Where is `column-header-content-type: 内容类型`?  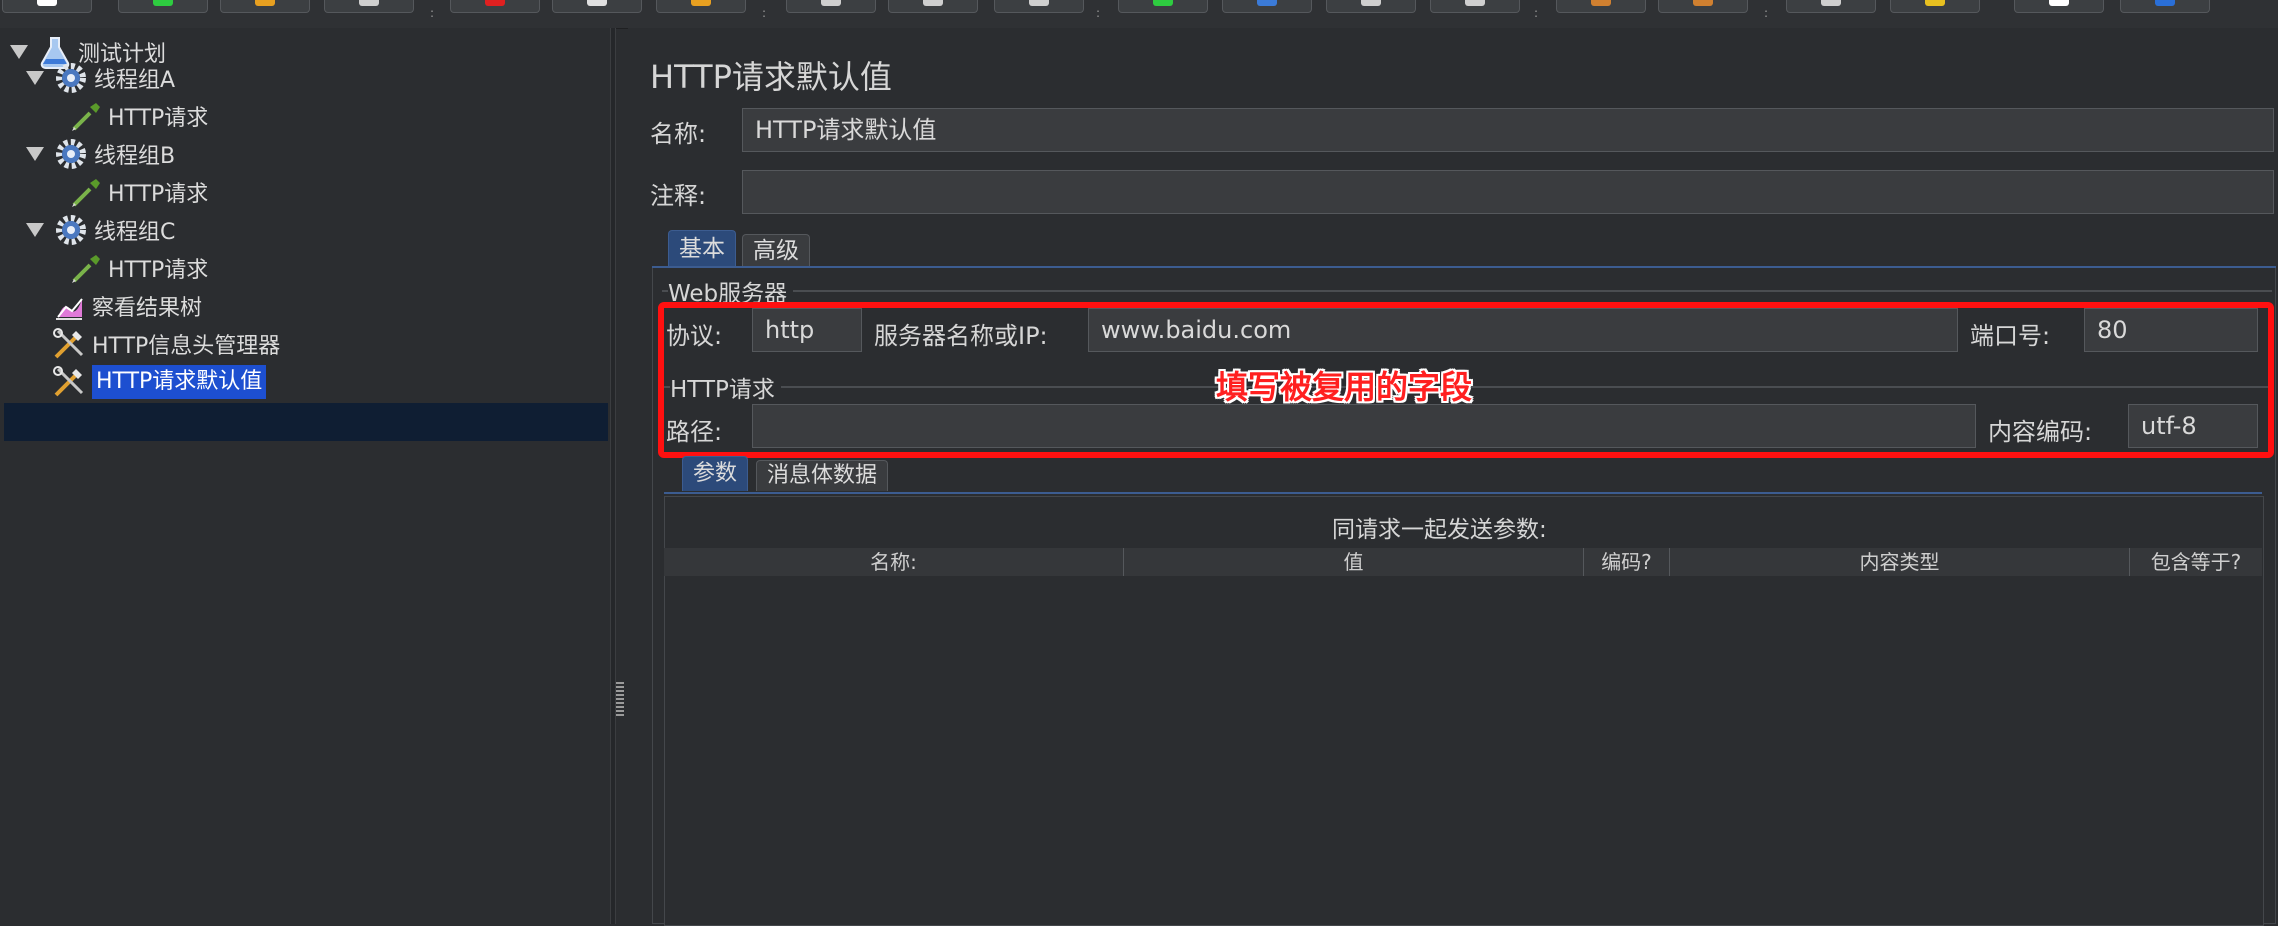
column-header-content-type: 内容类型 is located at coordinates (1900, 562).